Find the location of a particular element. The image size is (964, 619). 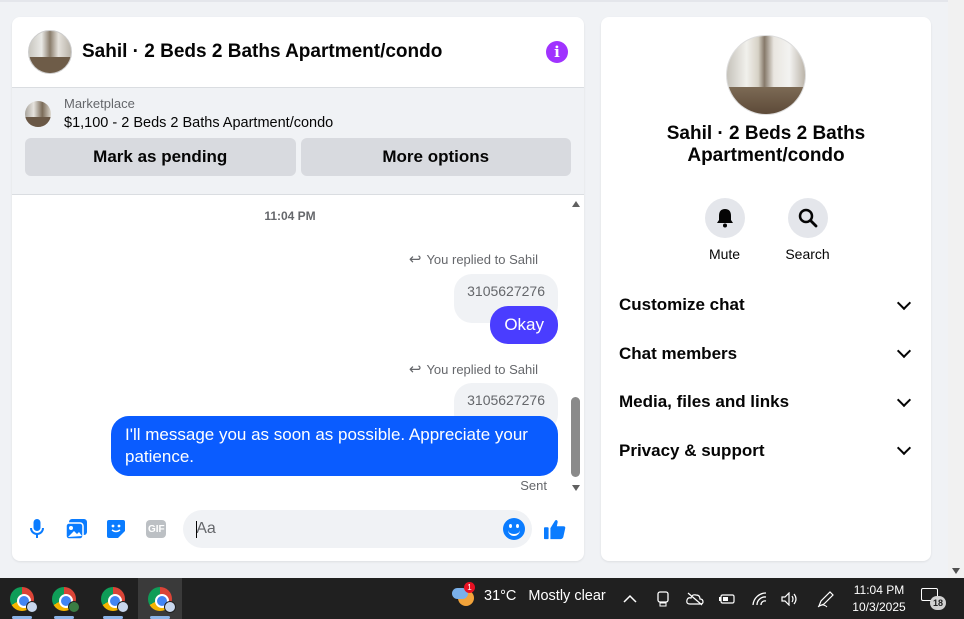

section-label: Media, files and links is located at coordinates (704, 402).